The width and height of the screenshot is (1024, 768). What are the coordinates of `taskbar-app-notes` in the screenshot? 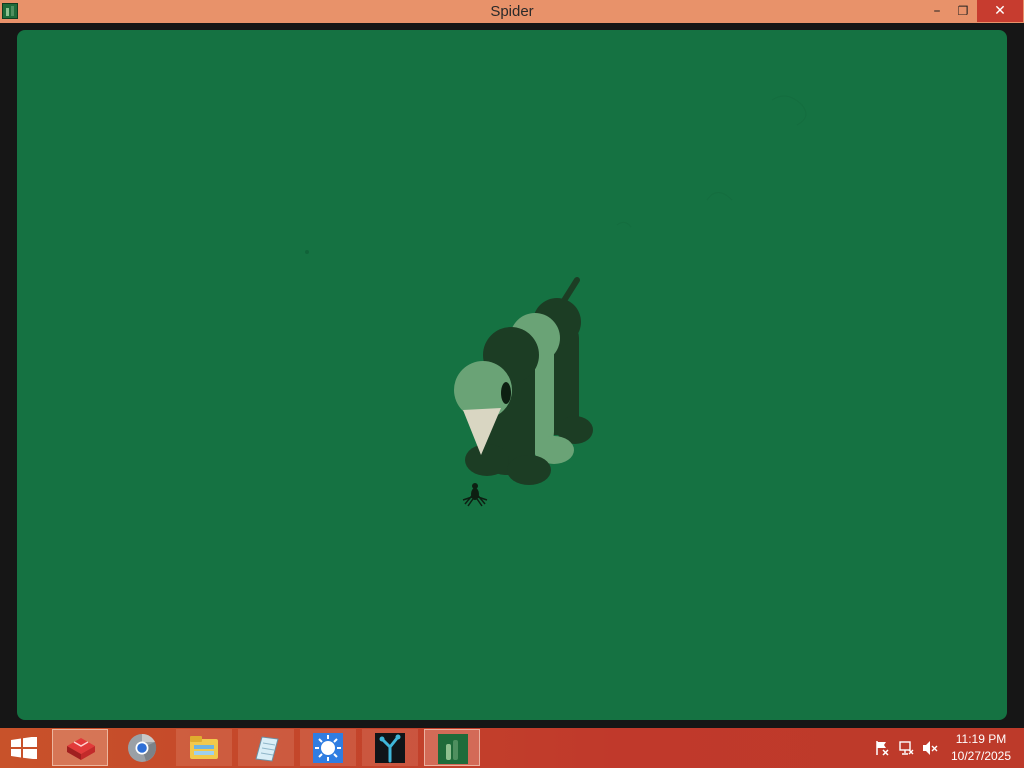 It's located at (266, 747).